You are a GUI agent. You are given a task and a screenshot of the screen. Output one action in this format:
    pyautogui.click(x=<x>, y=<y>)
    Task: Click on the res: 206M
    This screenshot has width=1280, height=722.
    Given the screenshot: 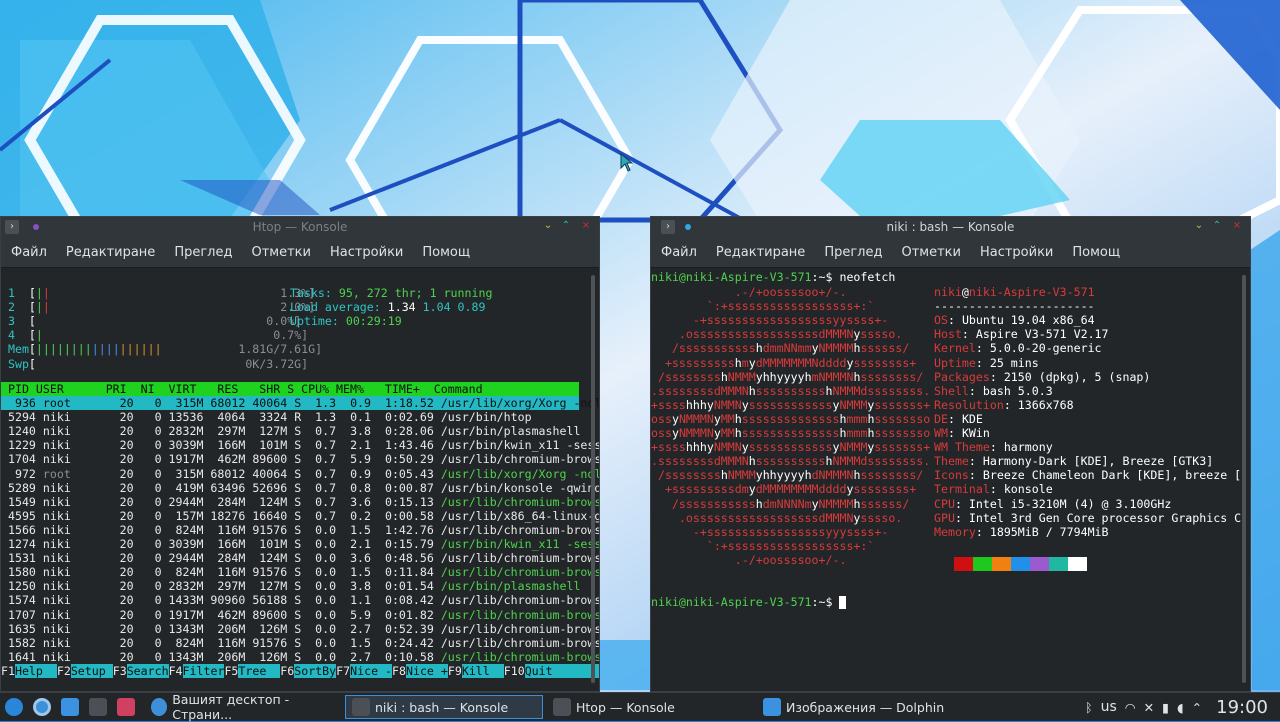 What is the action you would take?
    pyautogui.click(x=224, y=628)
    